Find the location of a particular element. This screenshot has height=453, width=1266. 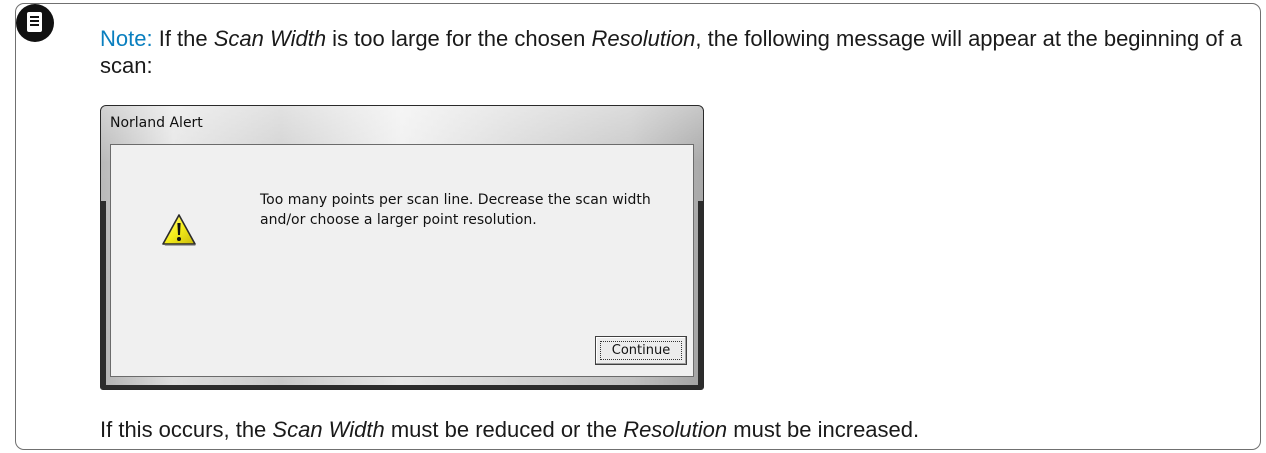

continue-button-label: Continue is located at coordinates (641, 350).